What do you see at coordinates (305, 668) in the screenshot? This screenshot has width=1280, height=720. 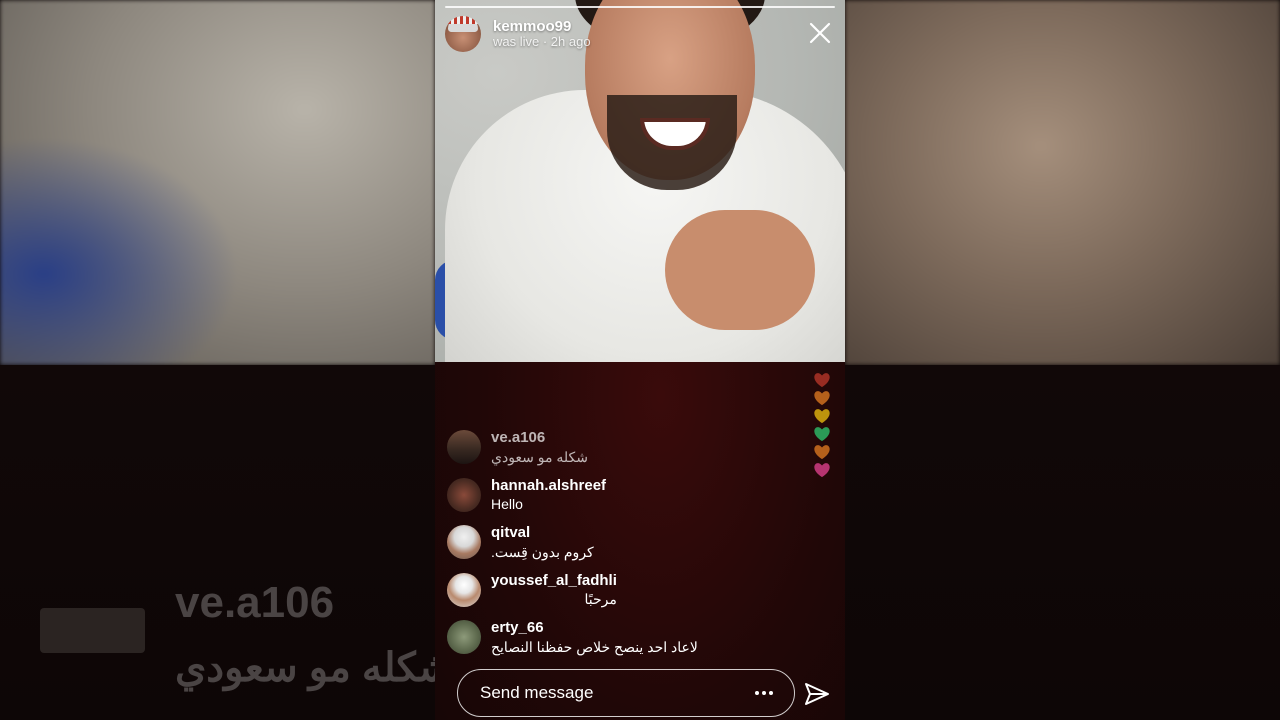 I see `backdrop-ghost-comment: شكله مو سعودي` at bounding box center [305, 668].